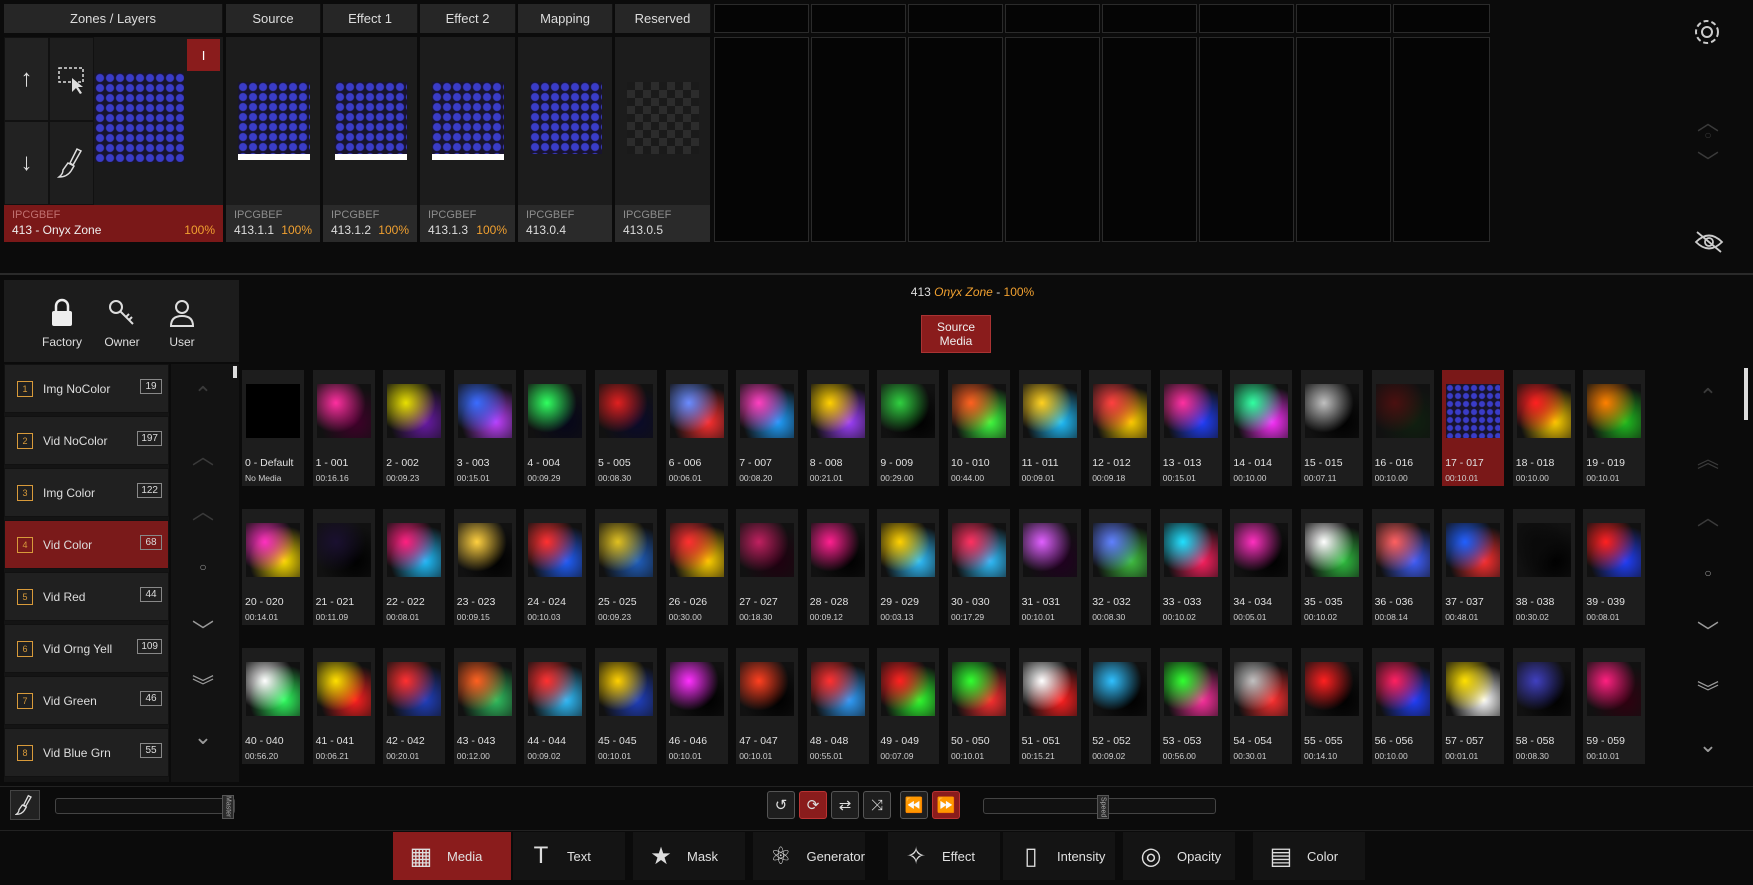 Image resolution: width=1753 pixels, height=885 pixels. Describe the element at coordinates (626, 567) in the screenshot. I see `media-tile: 25 - 025 00:09.23` at that location.